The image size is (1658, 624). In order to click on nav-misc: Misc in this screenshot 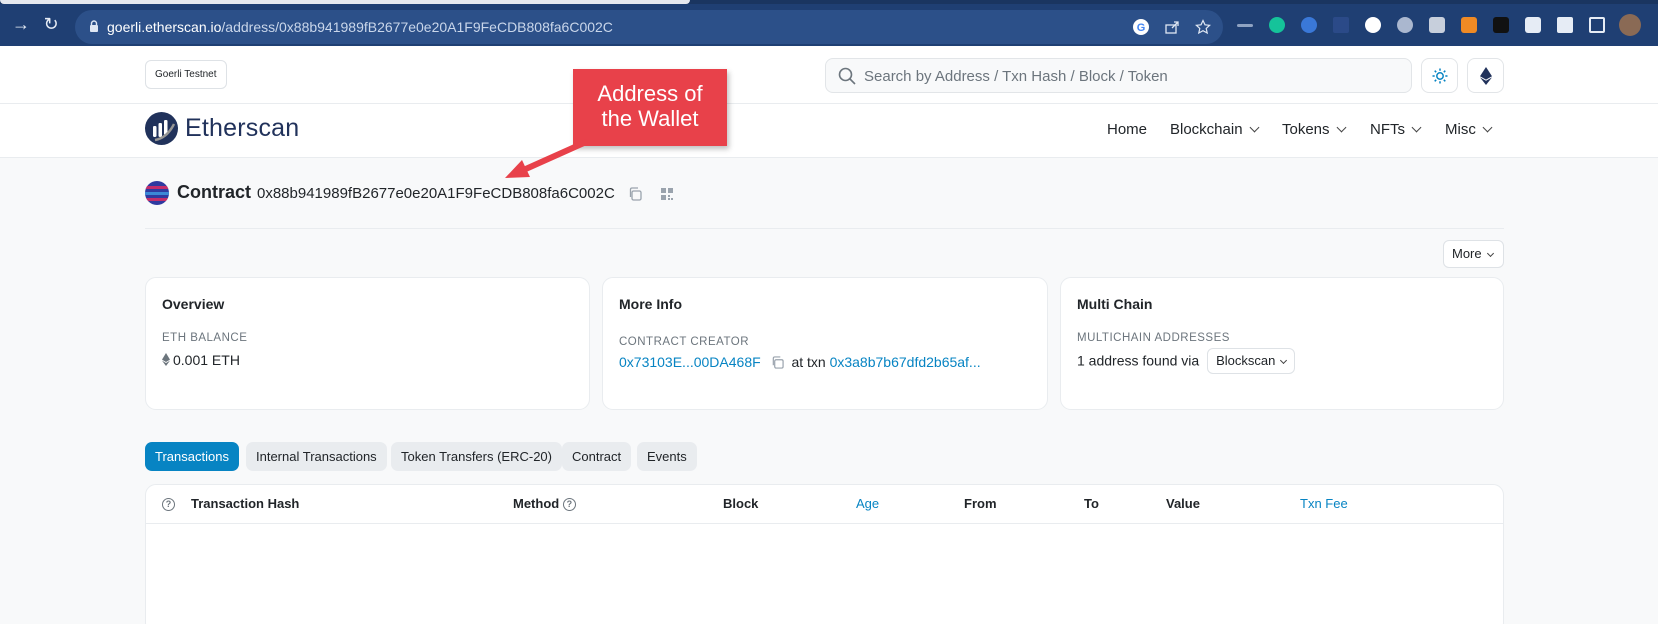, I will do `click(1469, 129)`.